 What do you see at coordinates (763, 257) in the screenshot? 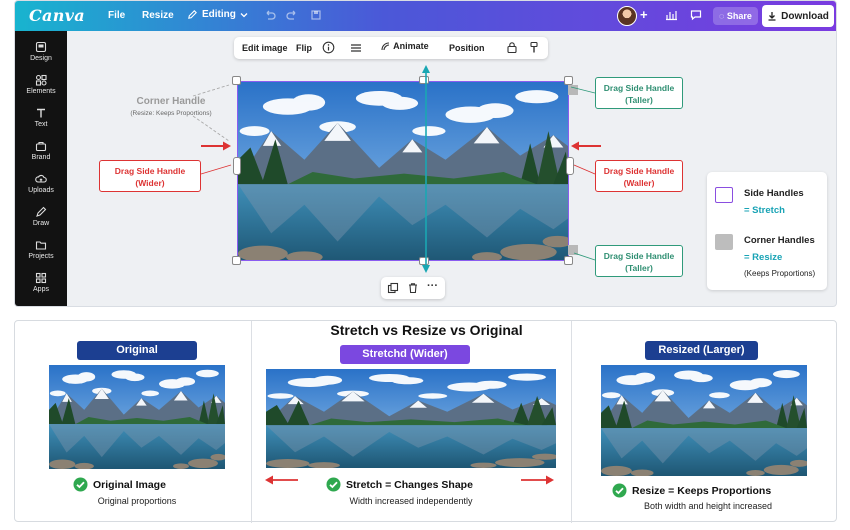
I see `legend-corner-value: = Resize` at bounding box center [763, 257].